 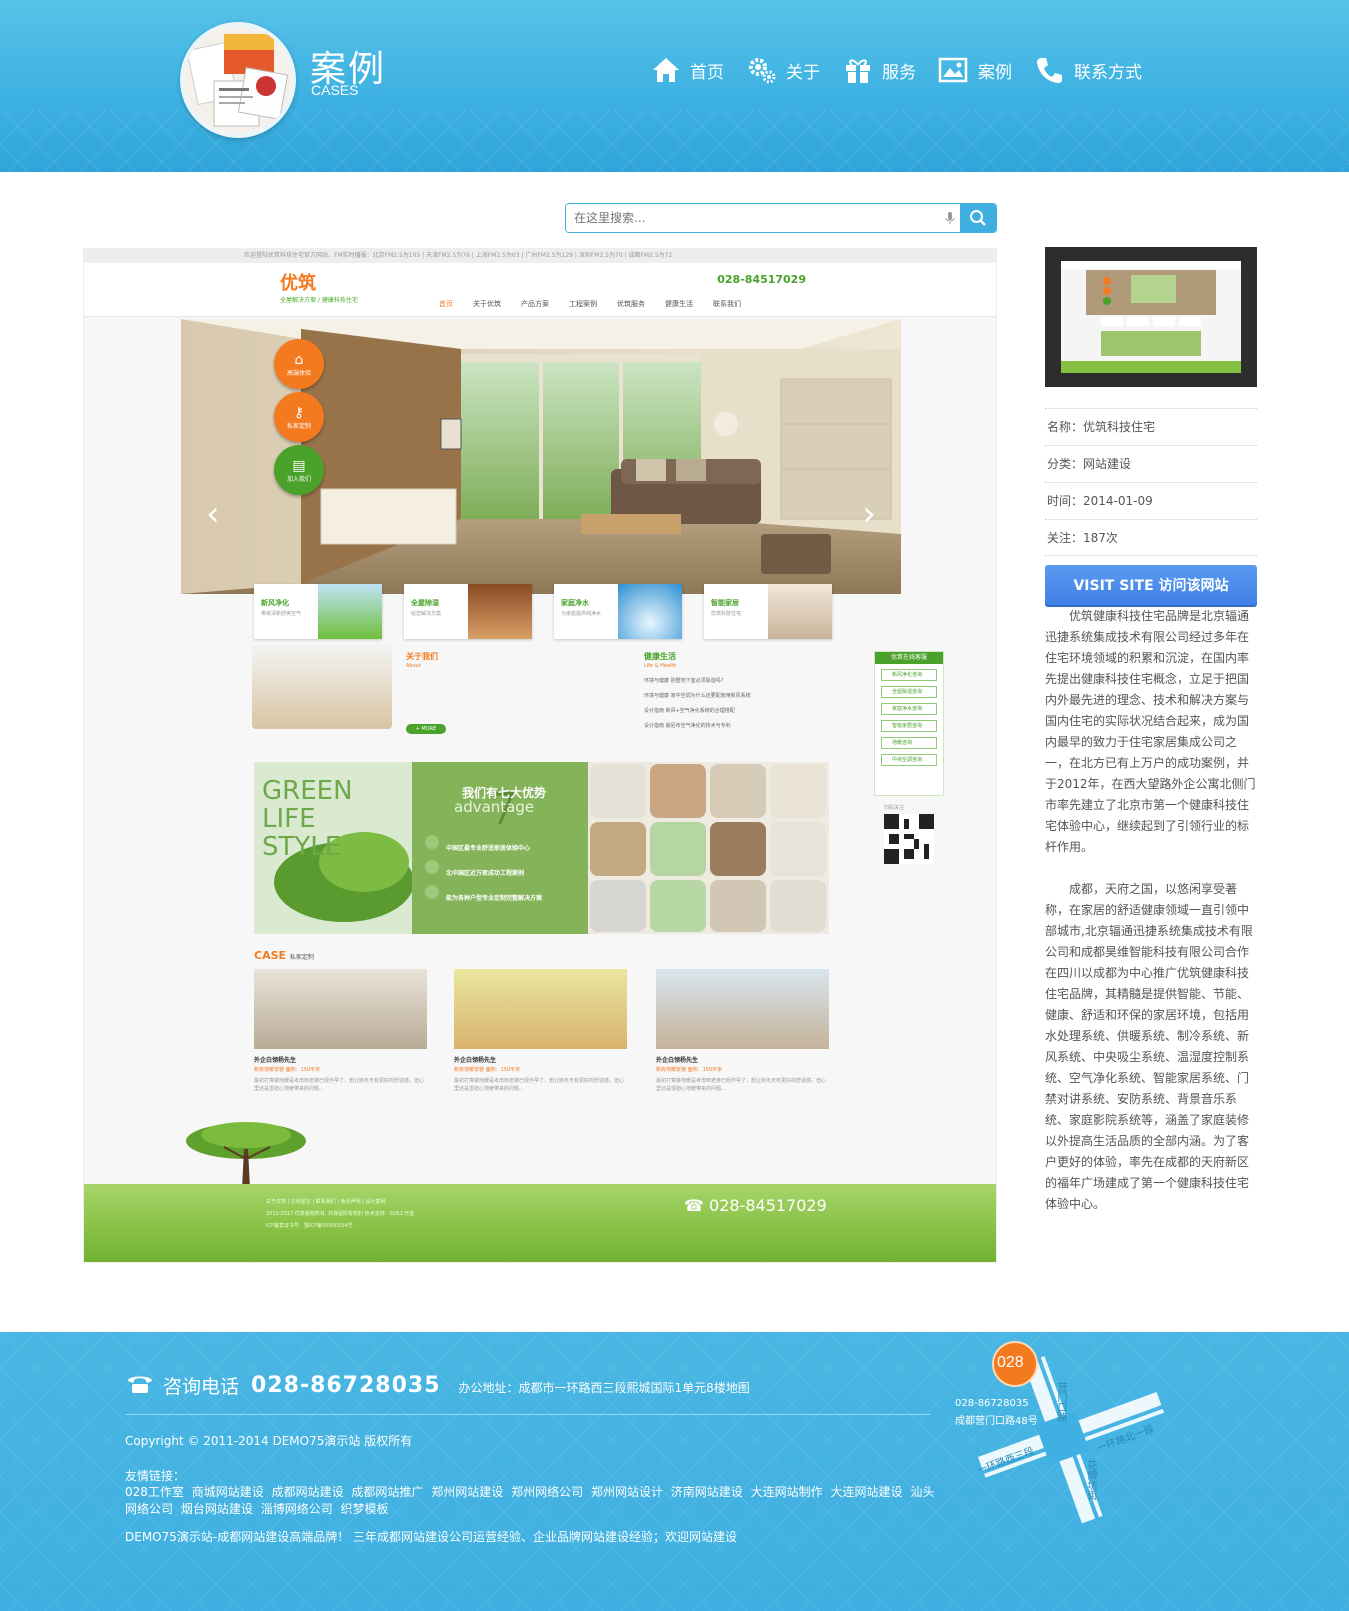 I want to click on preview-advantage-item: 能为各种户型专业定制完整解决方案, so click(x=494, y=898).